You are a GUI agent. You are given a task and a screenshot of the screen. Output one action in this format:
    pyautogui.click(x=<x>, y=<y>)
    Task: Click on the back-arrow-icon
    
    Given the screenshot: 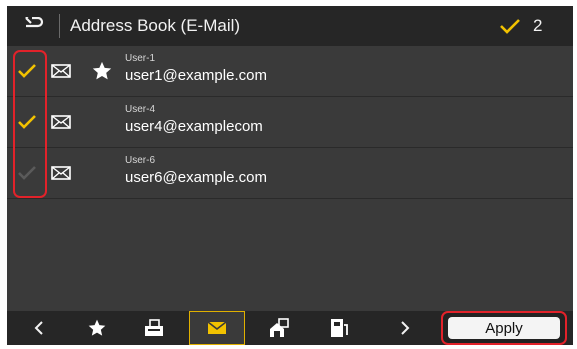 What is the action you would take?
    pyautogui.click(x=34, y=22)
    